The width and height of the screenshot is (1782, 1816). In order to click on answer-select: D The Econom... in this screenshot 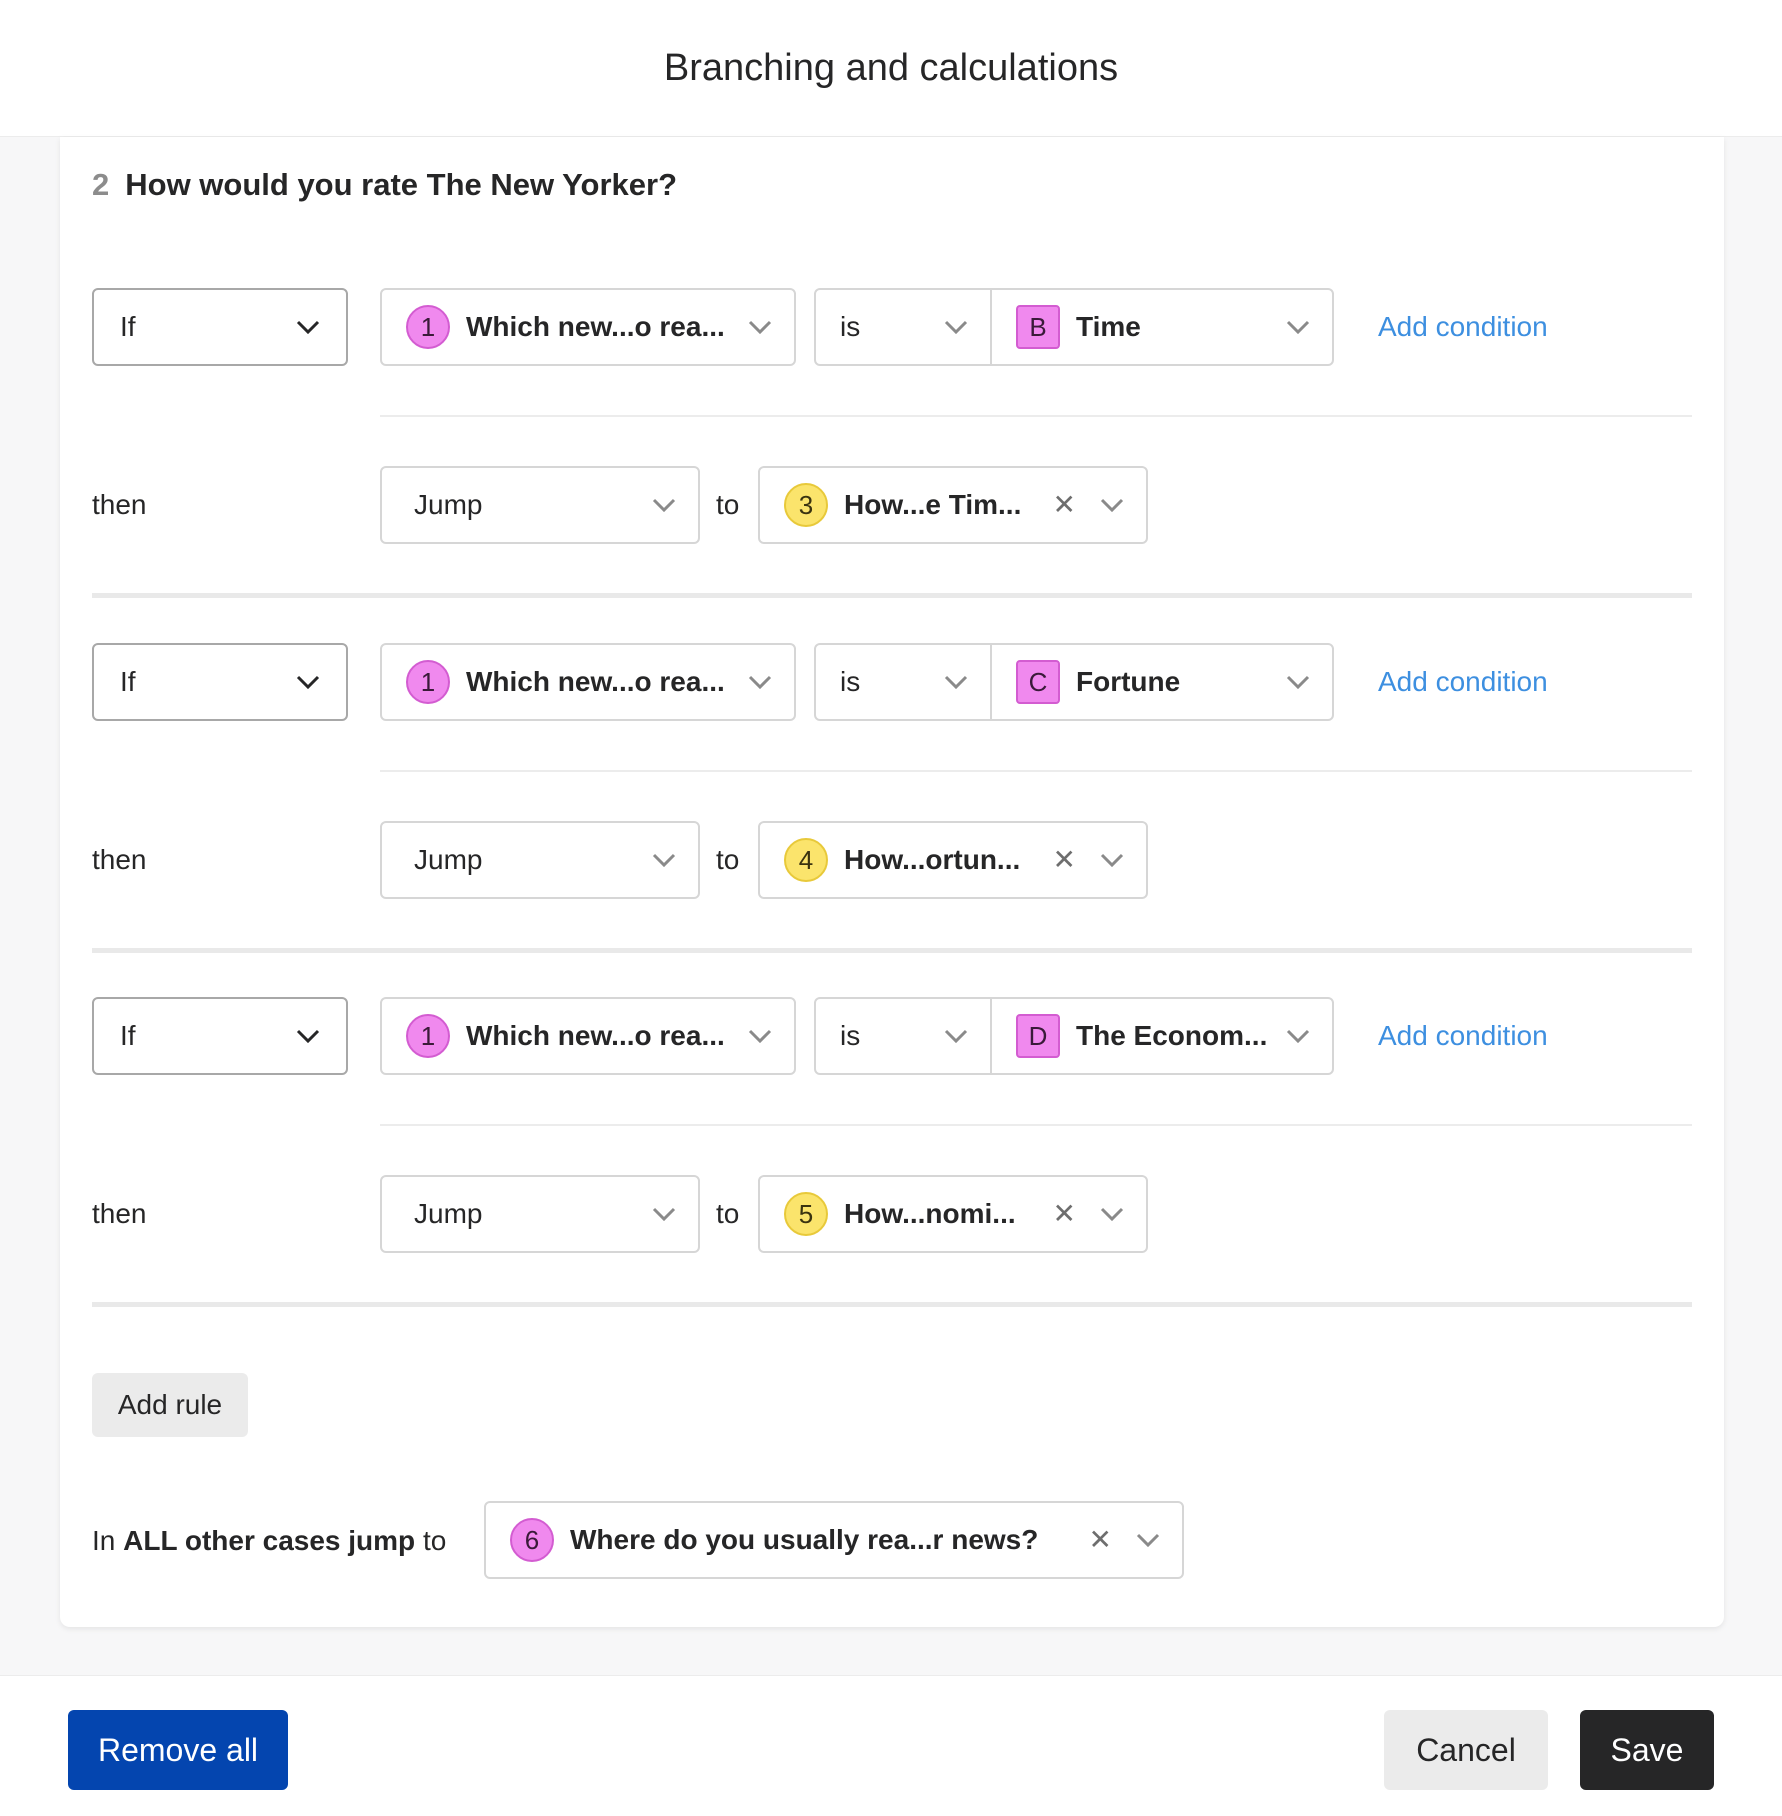, I will do `click(1162, 1036)`.